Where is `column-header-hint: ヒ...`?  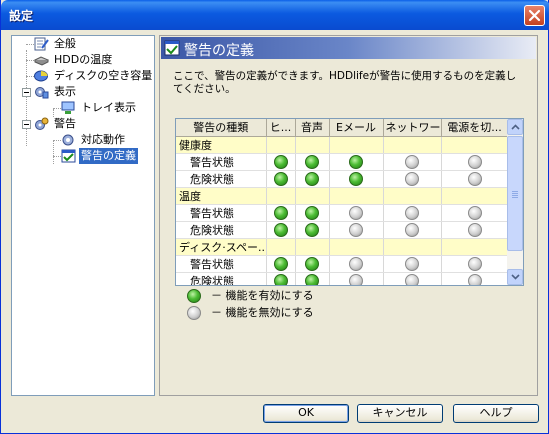 column-header-hint: ヒ... is located at coordinates (281, 128).